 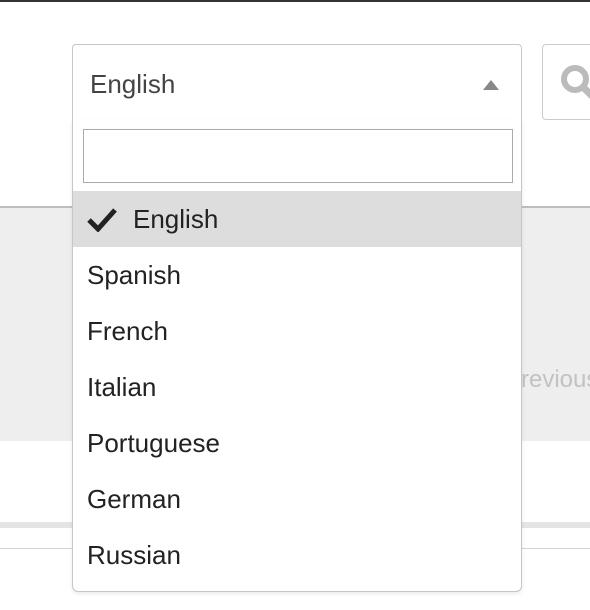 I want to click on check-icon, so click(x=103, y=219).